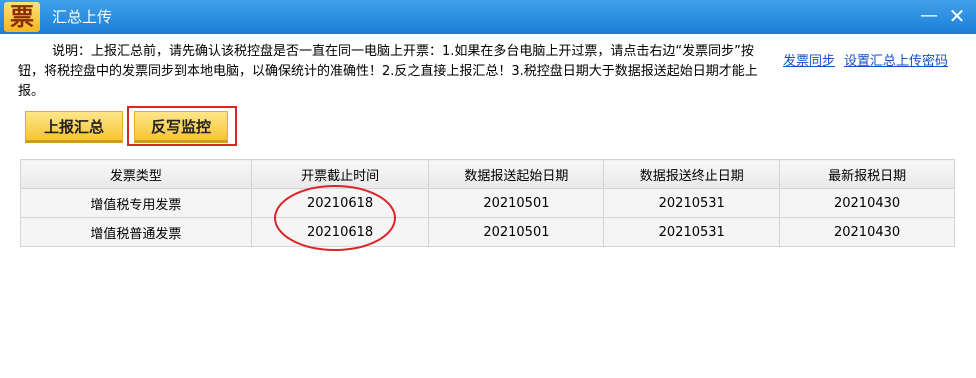 The image size is (976, 378). What do you see at coordinates (82, 17) in the screenshot?
I see `window-title: 汇总上传` at bounding box center [82, 17].